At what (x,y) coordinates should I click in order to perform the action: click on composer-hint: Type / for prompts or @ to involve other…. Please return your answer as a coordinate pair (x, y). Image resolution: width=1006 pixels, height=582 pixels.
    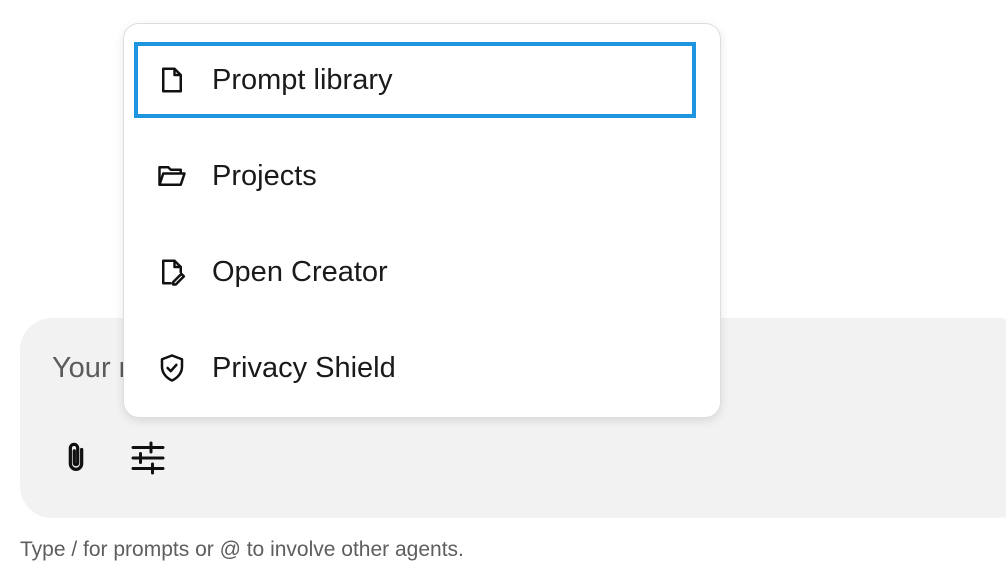
    Looking at the image, I should click on (242, 549).